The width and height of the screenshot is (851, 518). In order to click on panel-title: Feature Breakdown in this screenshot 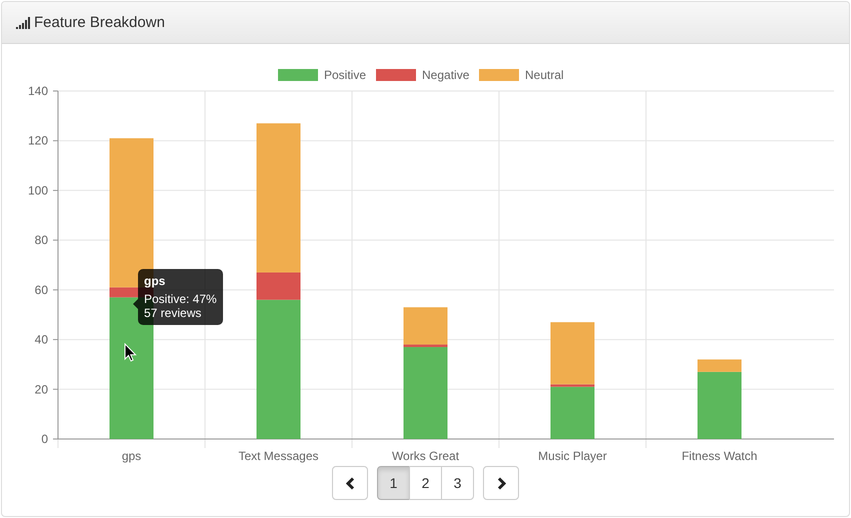, I will do `click(99, 22)`.